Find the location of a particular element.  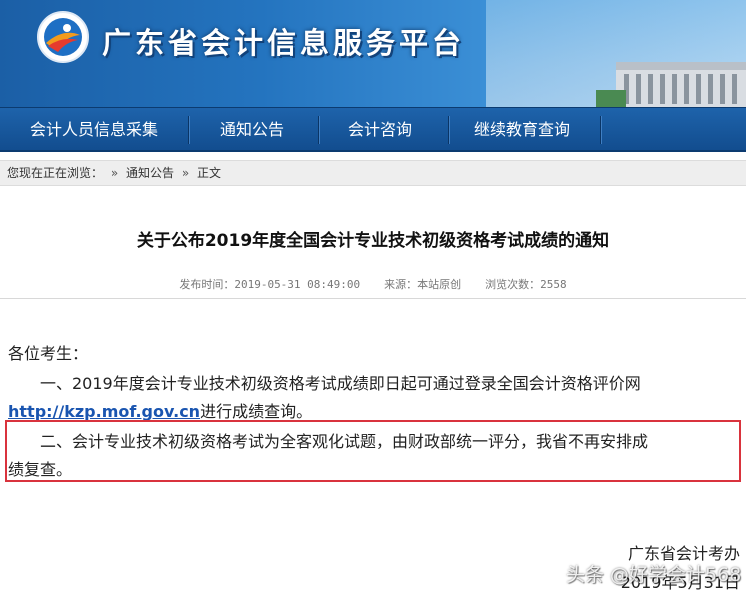

nav-item-consulting: 会计咨询 is located at coordinates (380, 129).